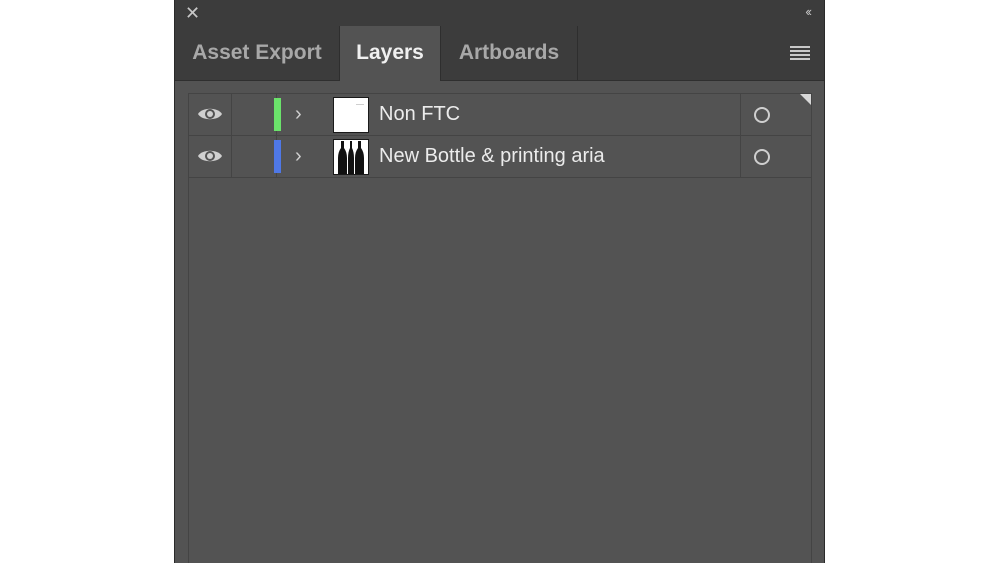 The image size is (1000, 563). I want to click on layer-name: Non FTC, so click(419, 114).